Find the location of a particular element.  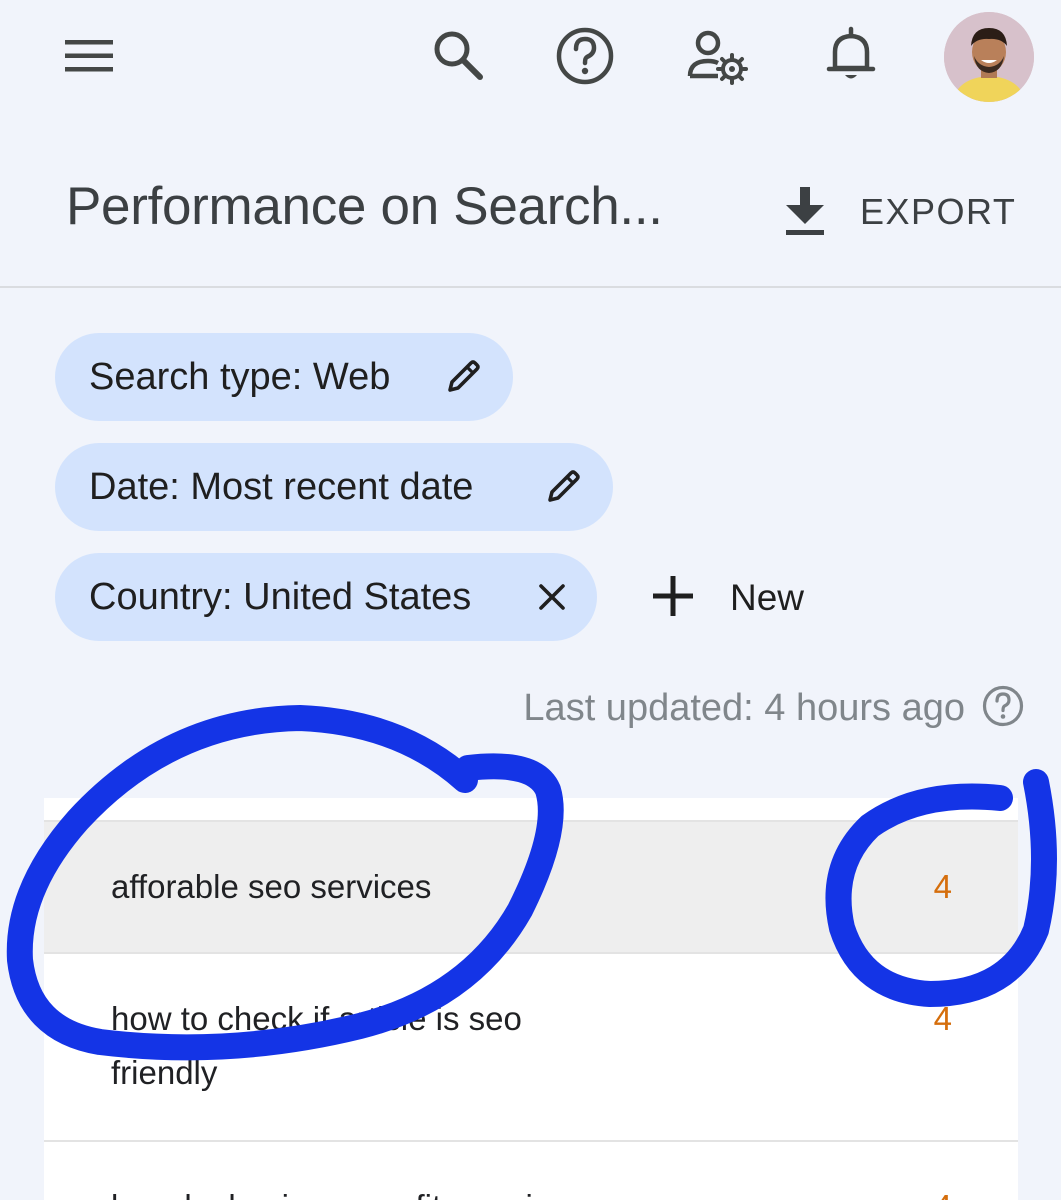

notifications-icon is located at coordinates (851, 55).